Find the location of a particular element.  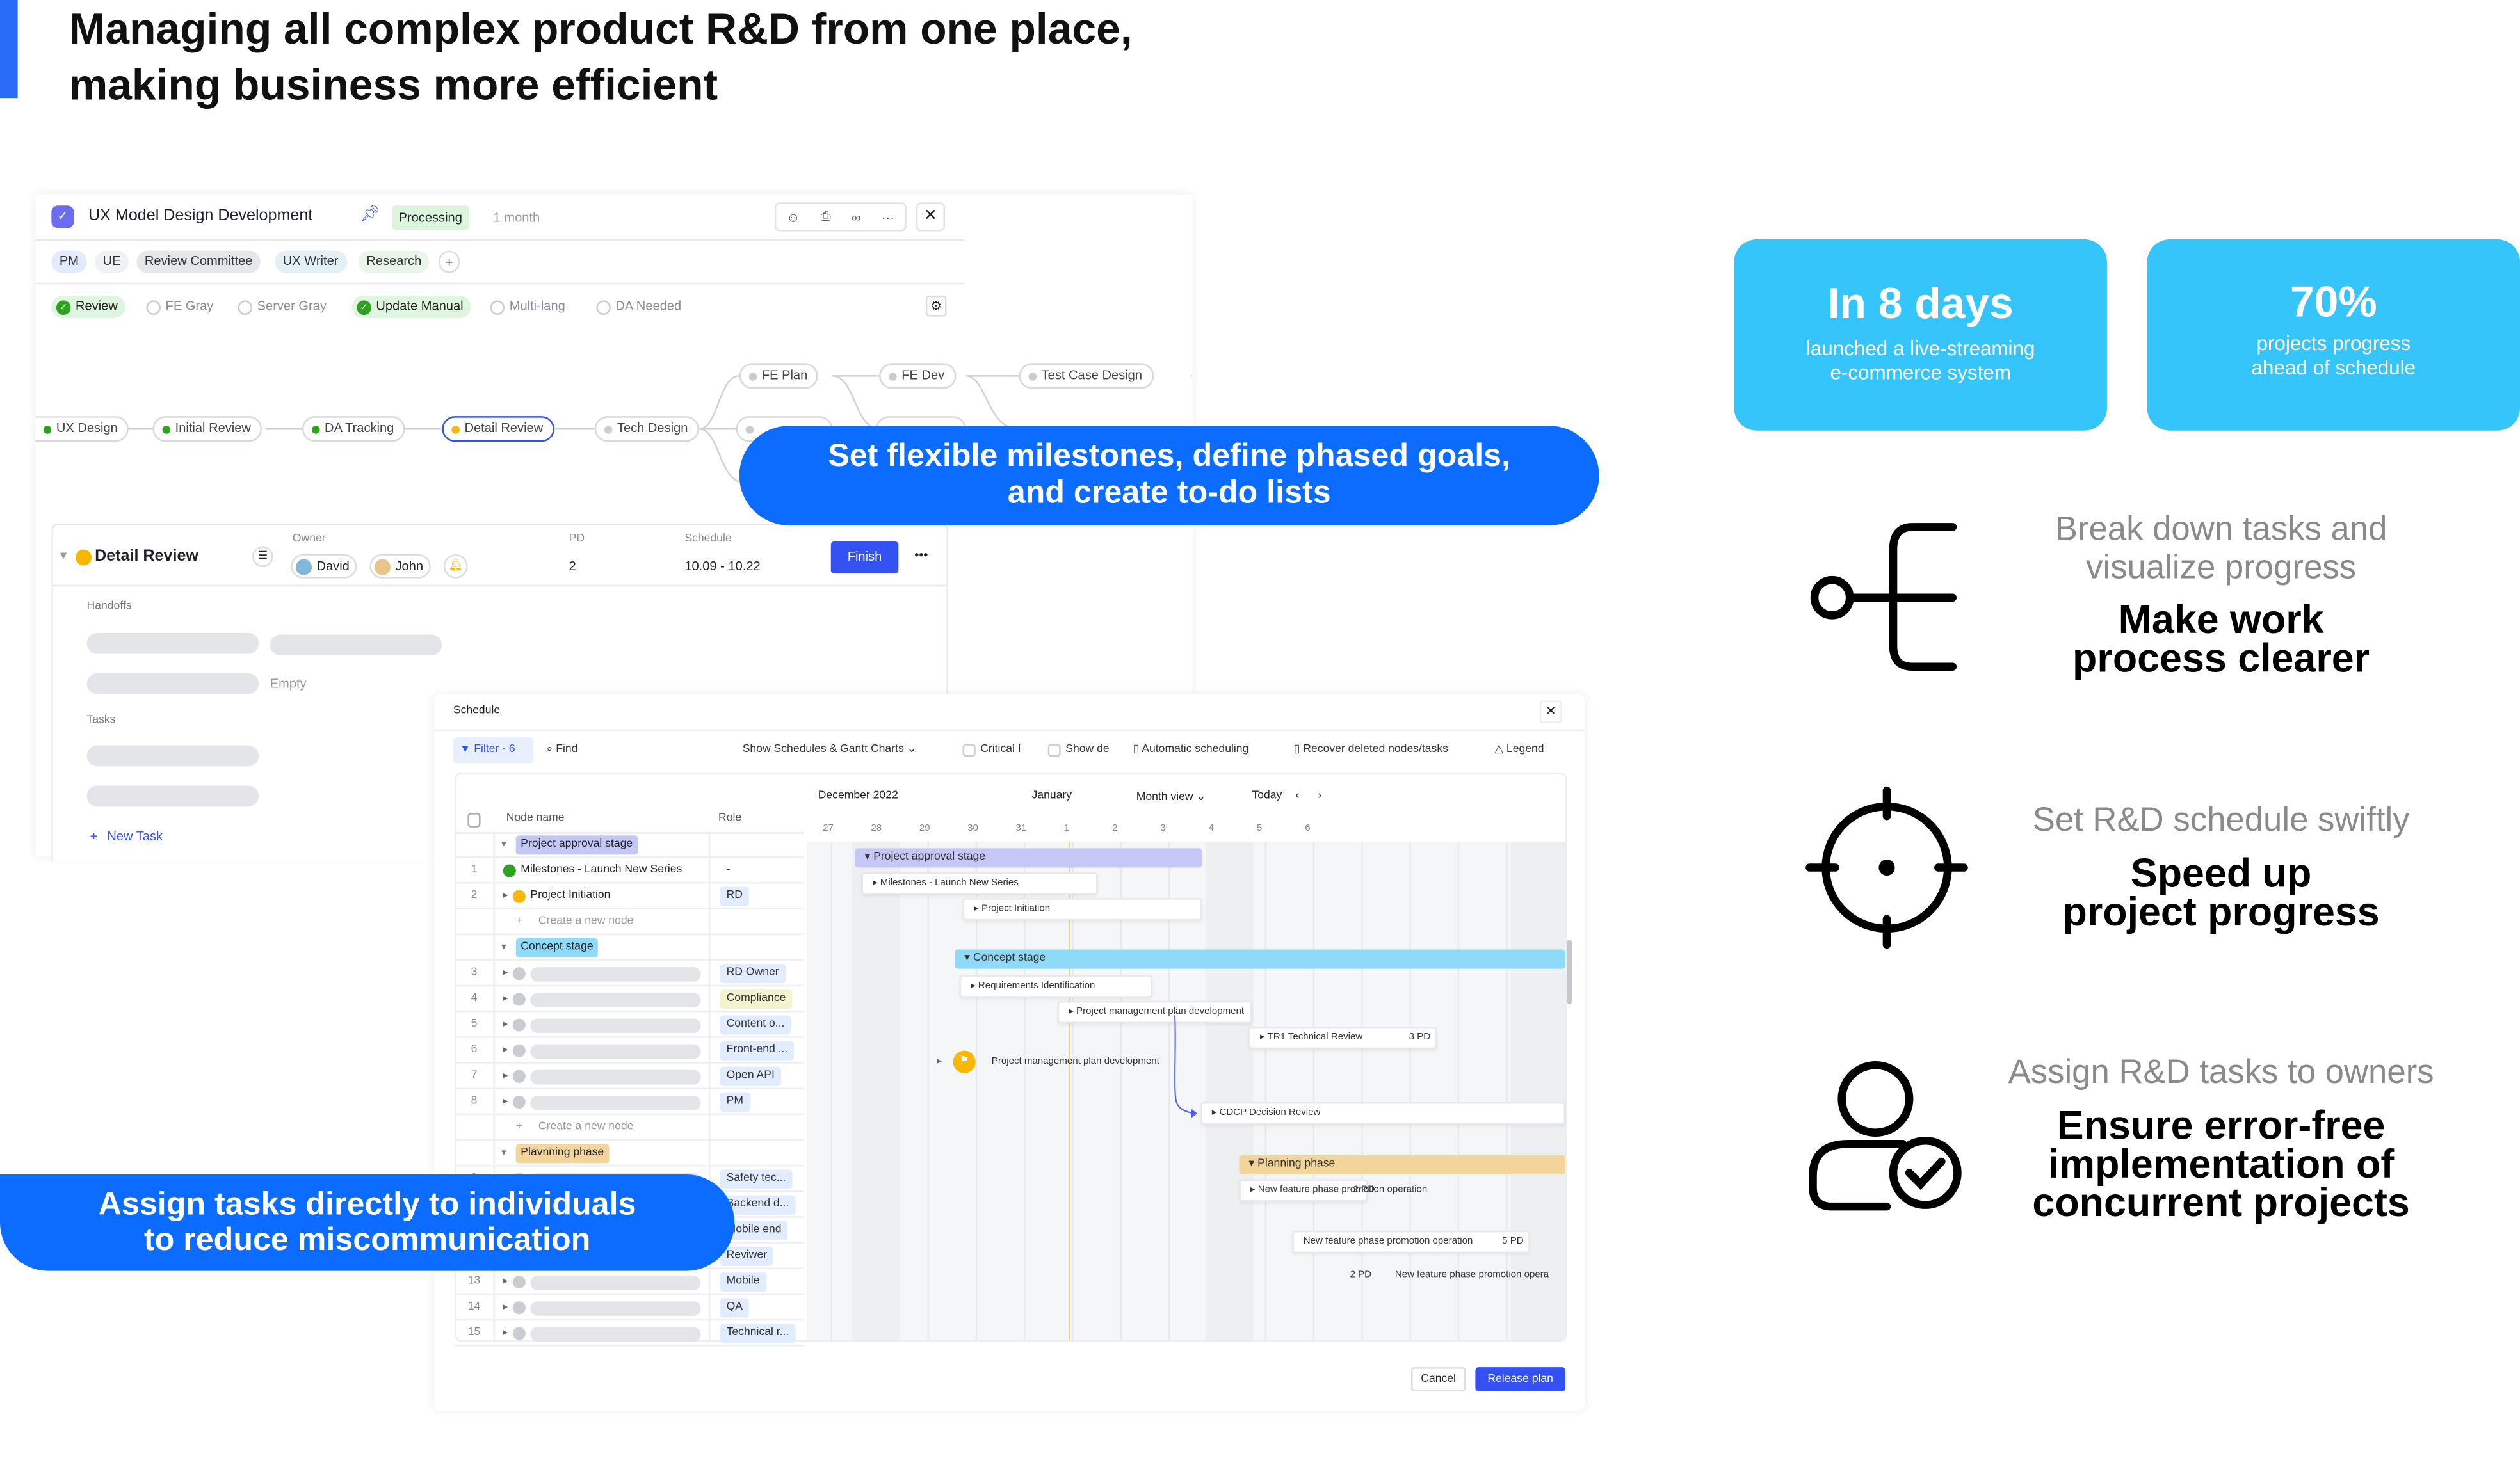

gantt-task: ▸ TR1 Technical Review 3 PD is located at coordinates (1342, 1038).